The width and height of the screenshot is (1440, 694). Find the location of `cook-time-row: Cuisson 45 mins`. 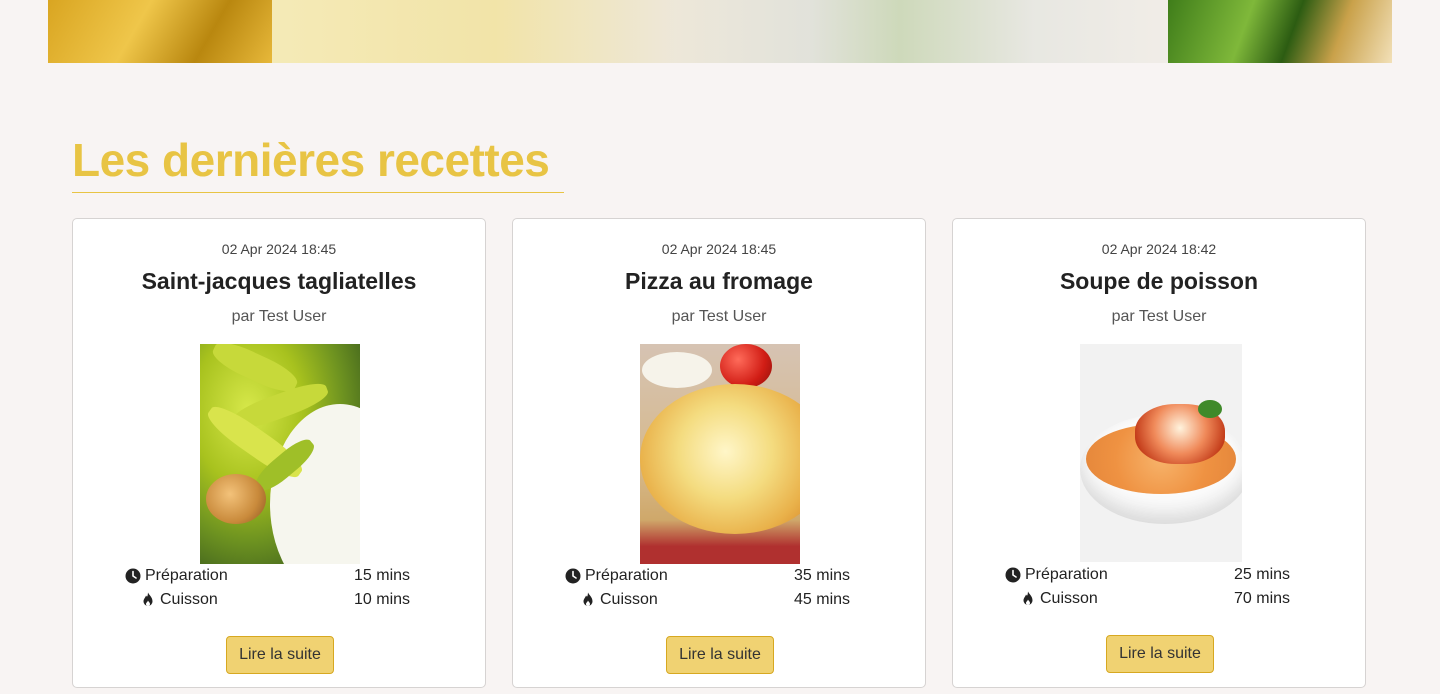

cook-time-row: Cuisson 45 mins is located at coordinates (720, 602).